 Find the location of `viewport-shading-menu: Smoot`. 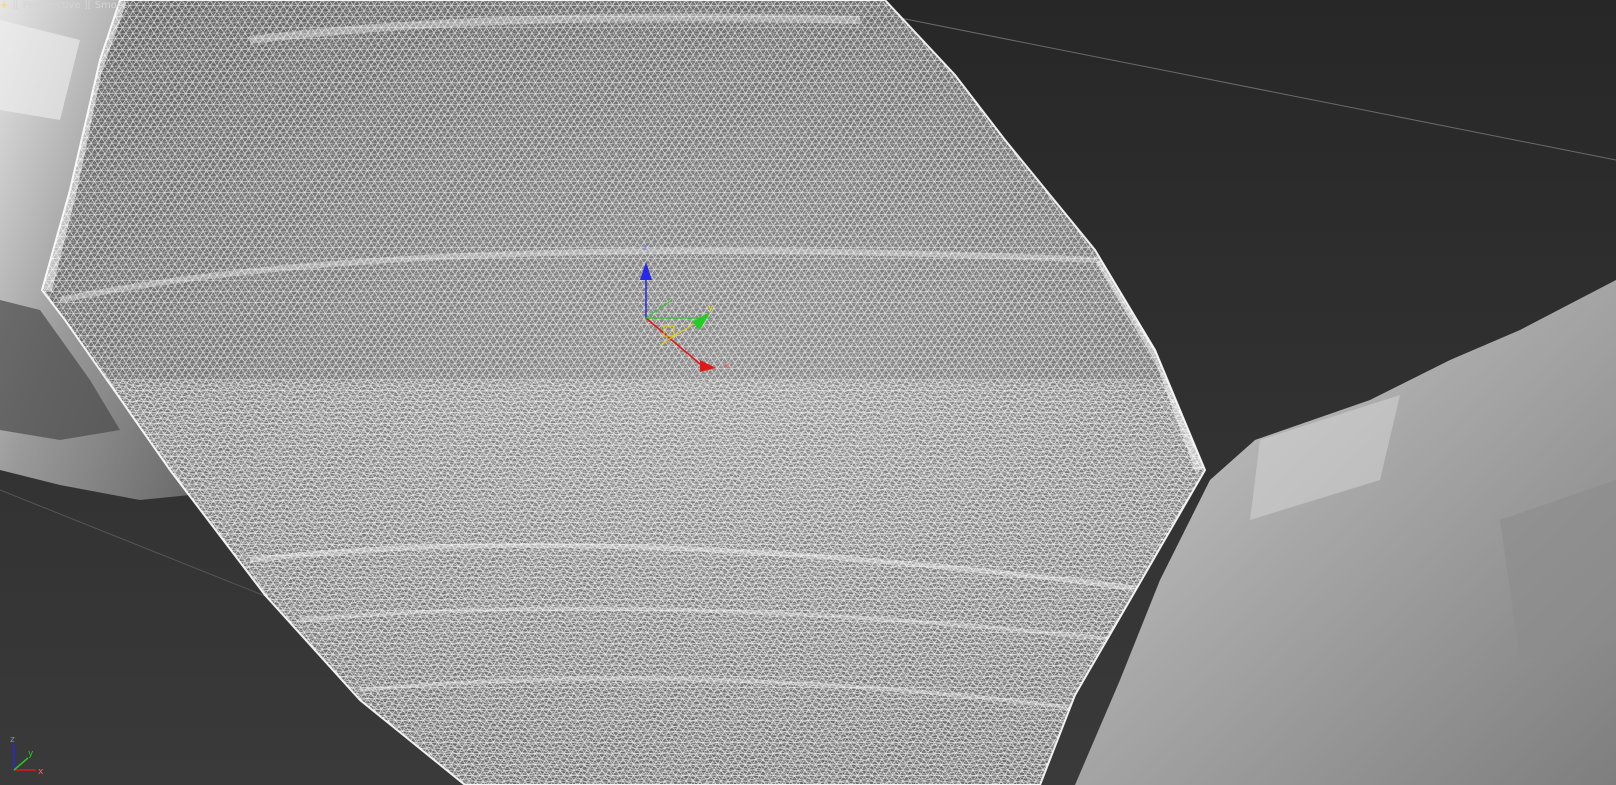

viewport-shading-menu: Smoot is located at coordinates (111, 5).